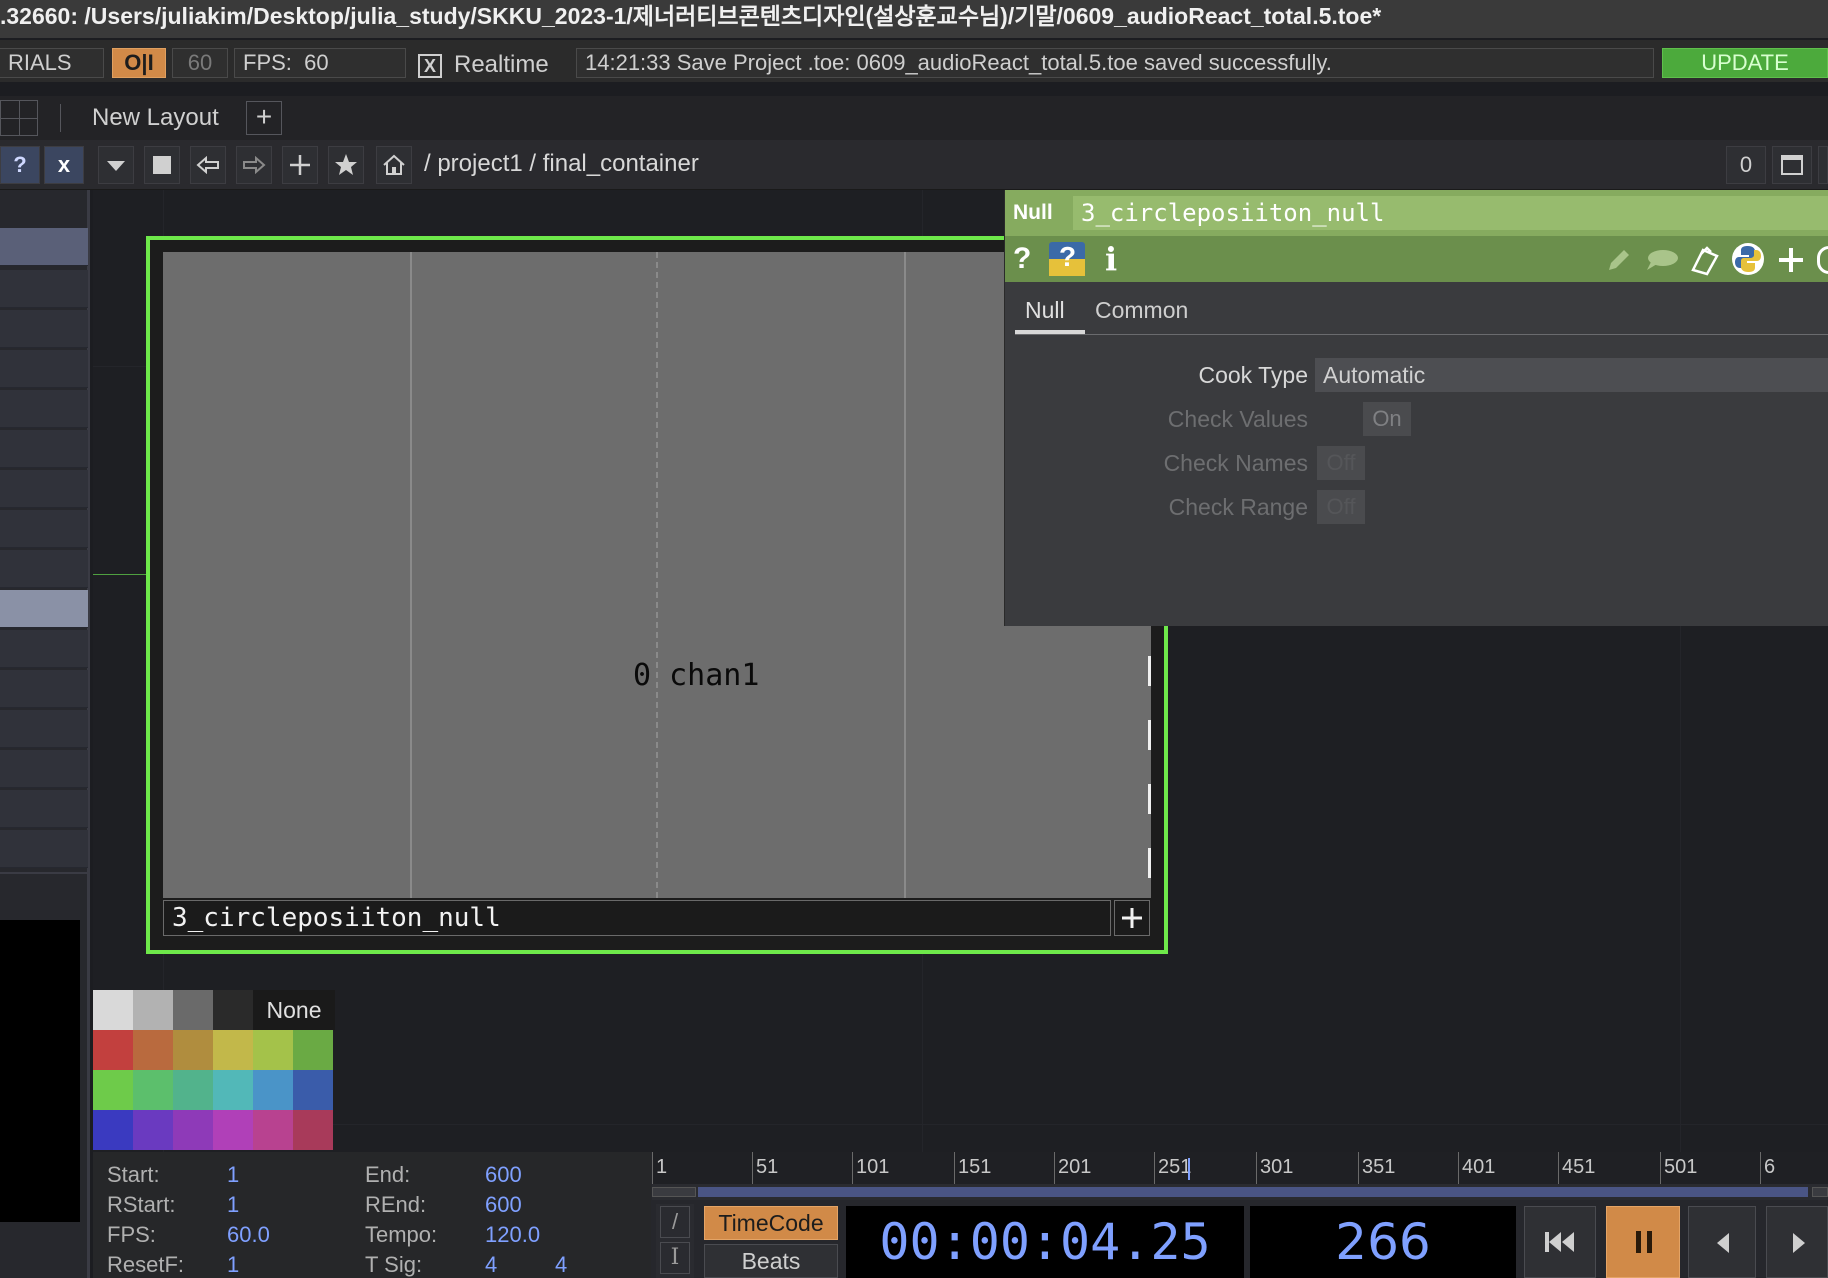 The width and height of the screenshot is (1828, 1278). I want to click on resetf-value: 1, so click(233, 1265).